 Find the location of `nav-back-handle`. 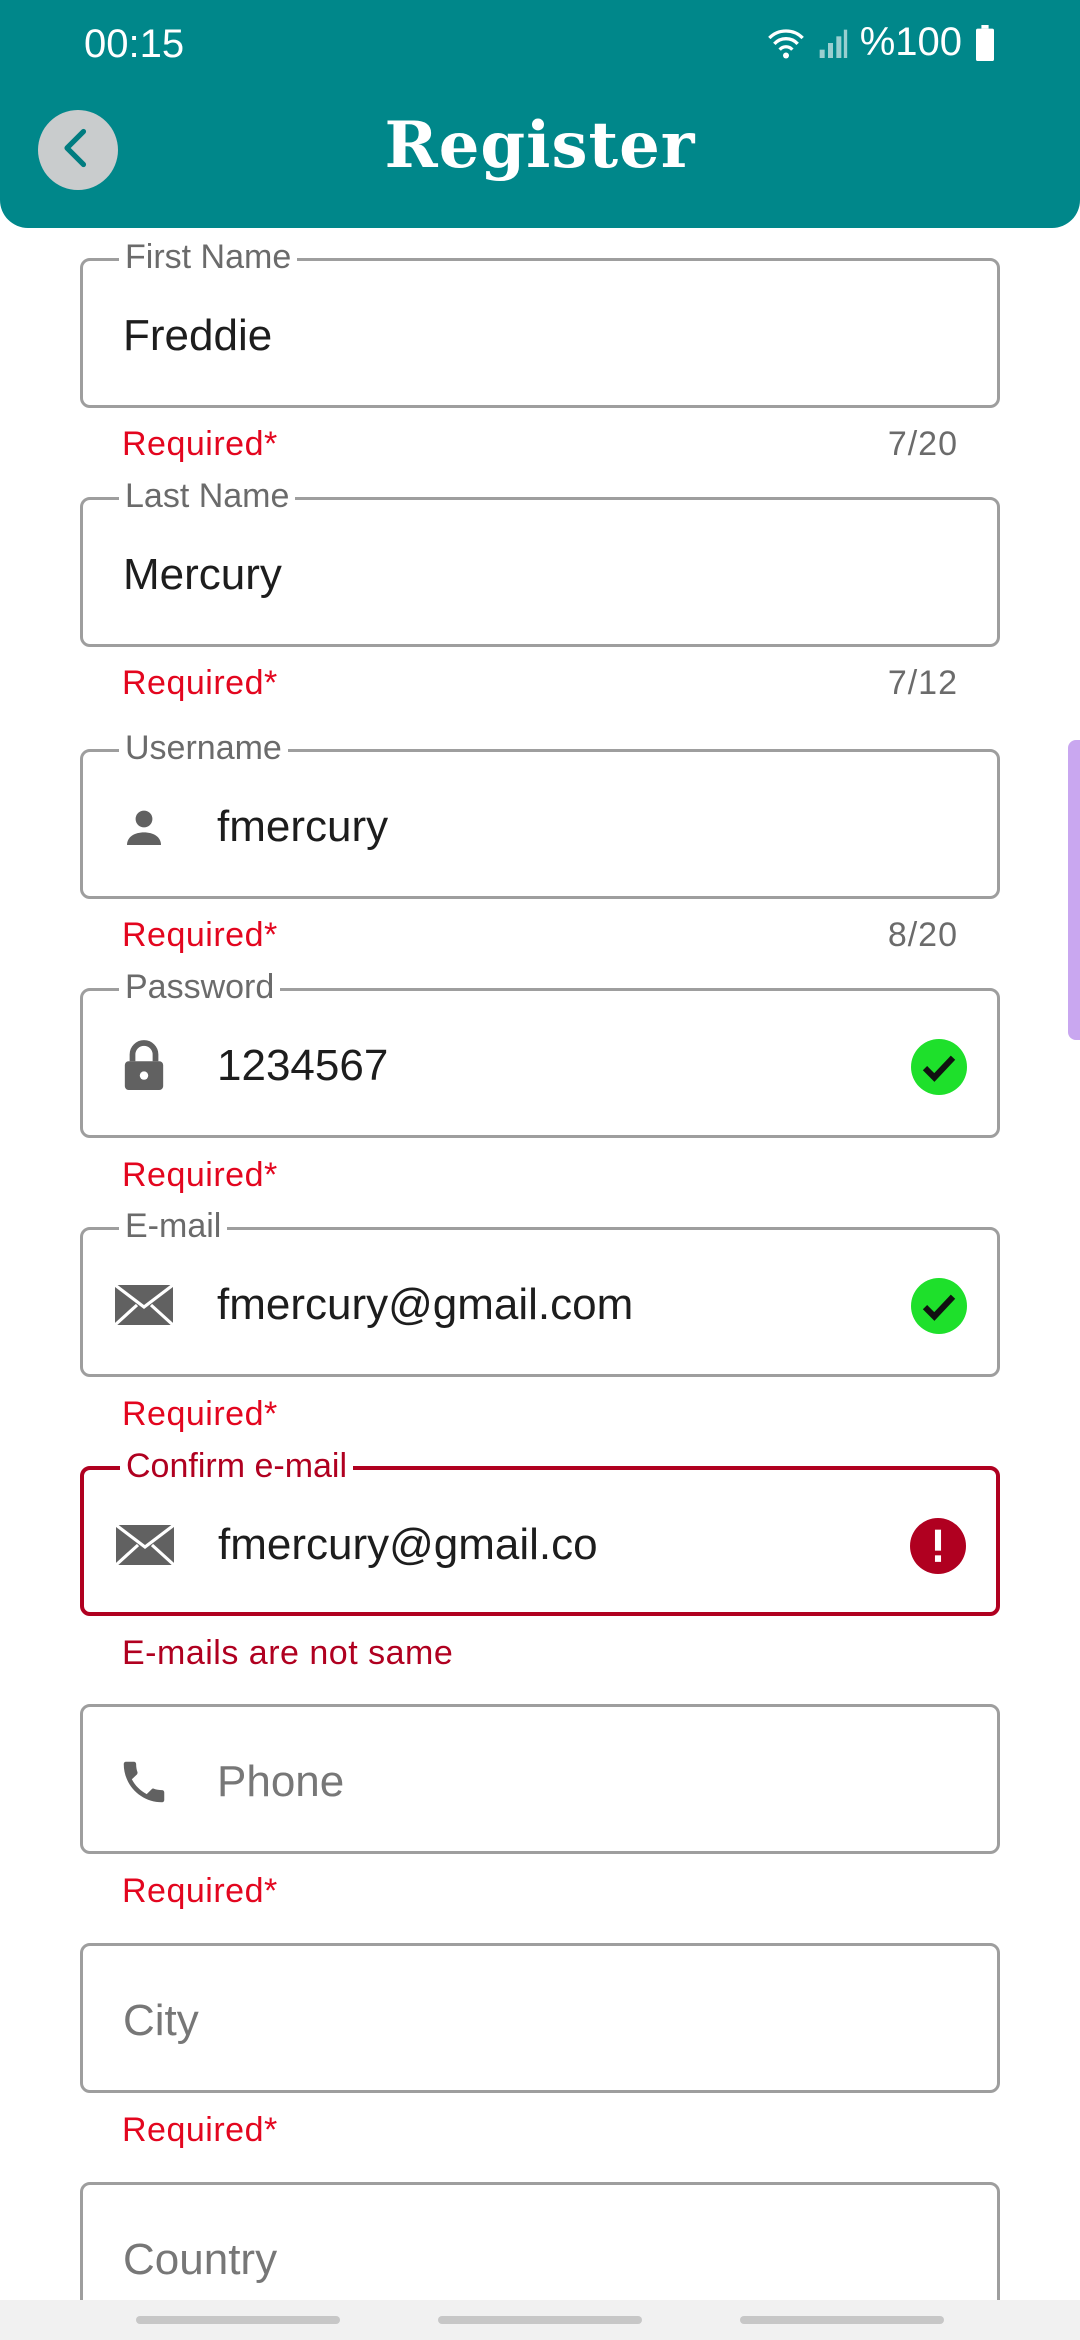

nav-back-handle is located at coordinates (842, 2320).